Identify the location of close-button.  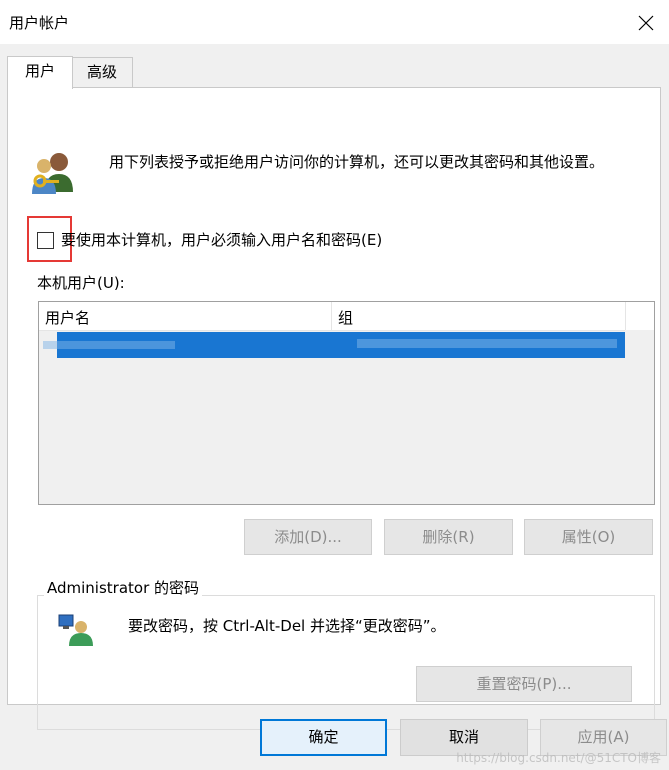
(646, 23).